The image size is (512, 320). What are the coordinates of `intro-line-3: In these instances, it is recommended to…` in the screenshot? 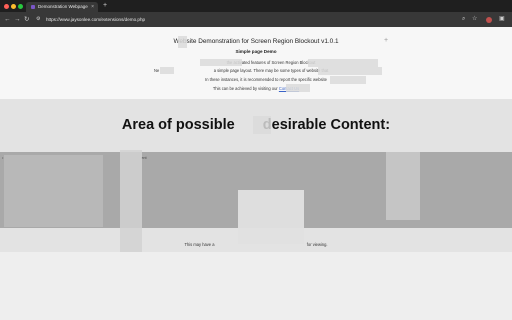 It's located at (266, 79).